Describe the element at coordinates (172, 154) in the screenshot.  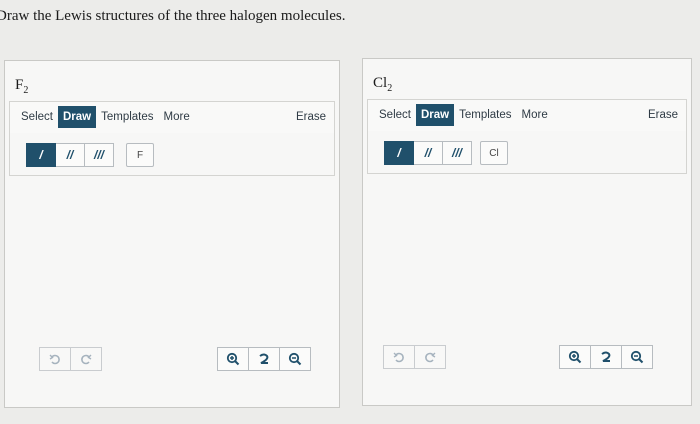
I see `draw-tools-row: / // /// F` at that location.